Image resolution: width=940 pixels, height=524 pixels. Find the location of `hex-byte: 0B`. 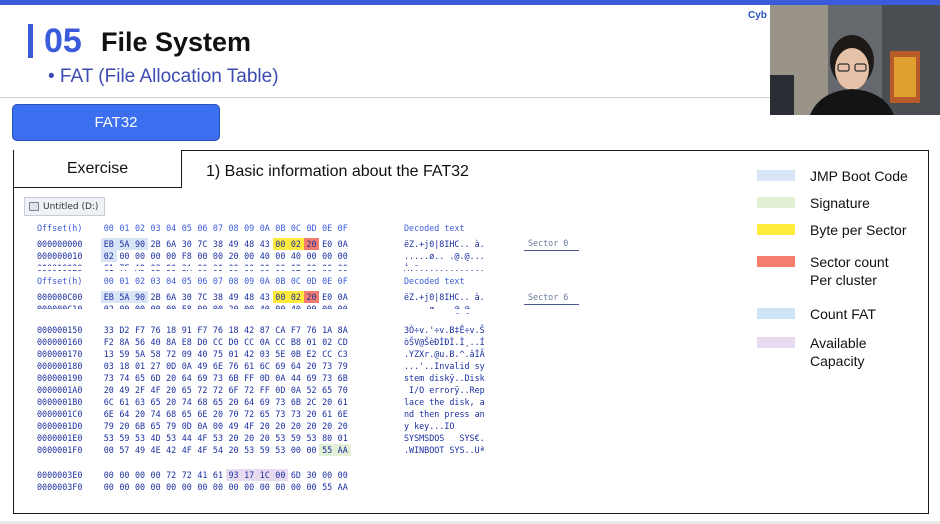

hex-byte: 0B is located at coordinates (281, 228).